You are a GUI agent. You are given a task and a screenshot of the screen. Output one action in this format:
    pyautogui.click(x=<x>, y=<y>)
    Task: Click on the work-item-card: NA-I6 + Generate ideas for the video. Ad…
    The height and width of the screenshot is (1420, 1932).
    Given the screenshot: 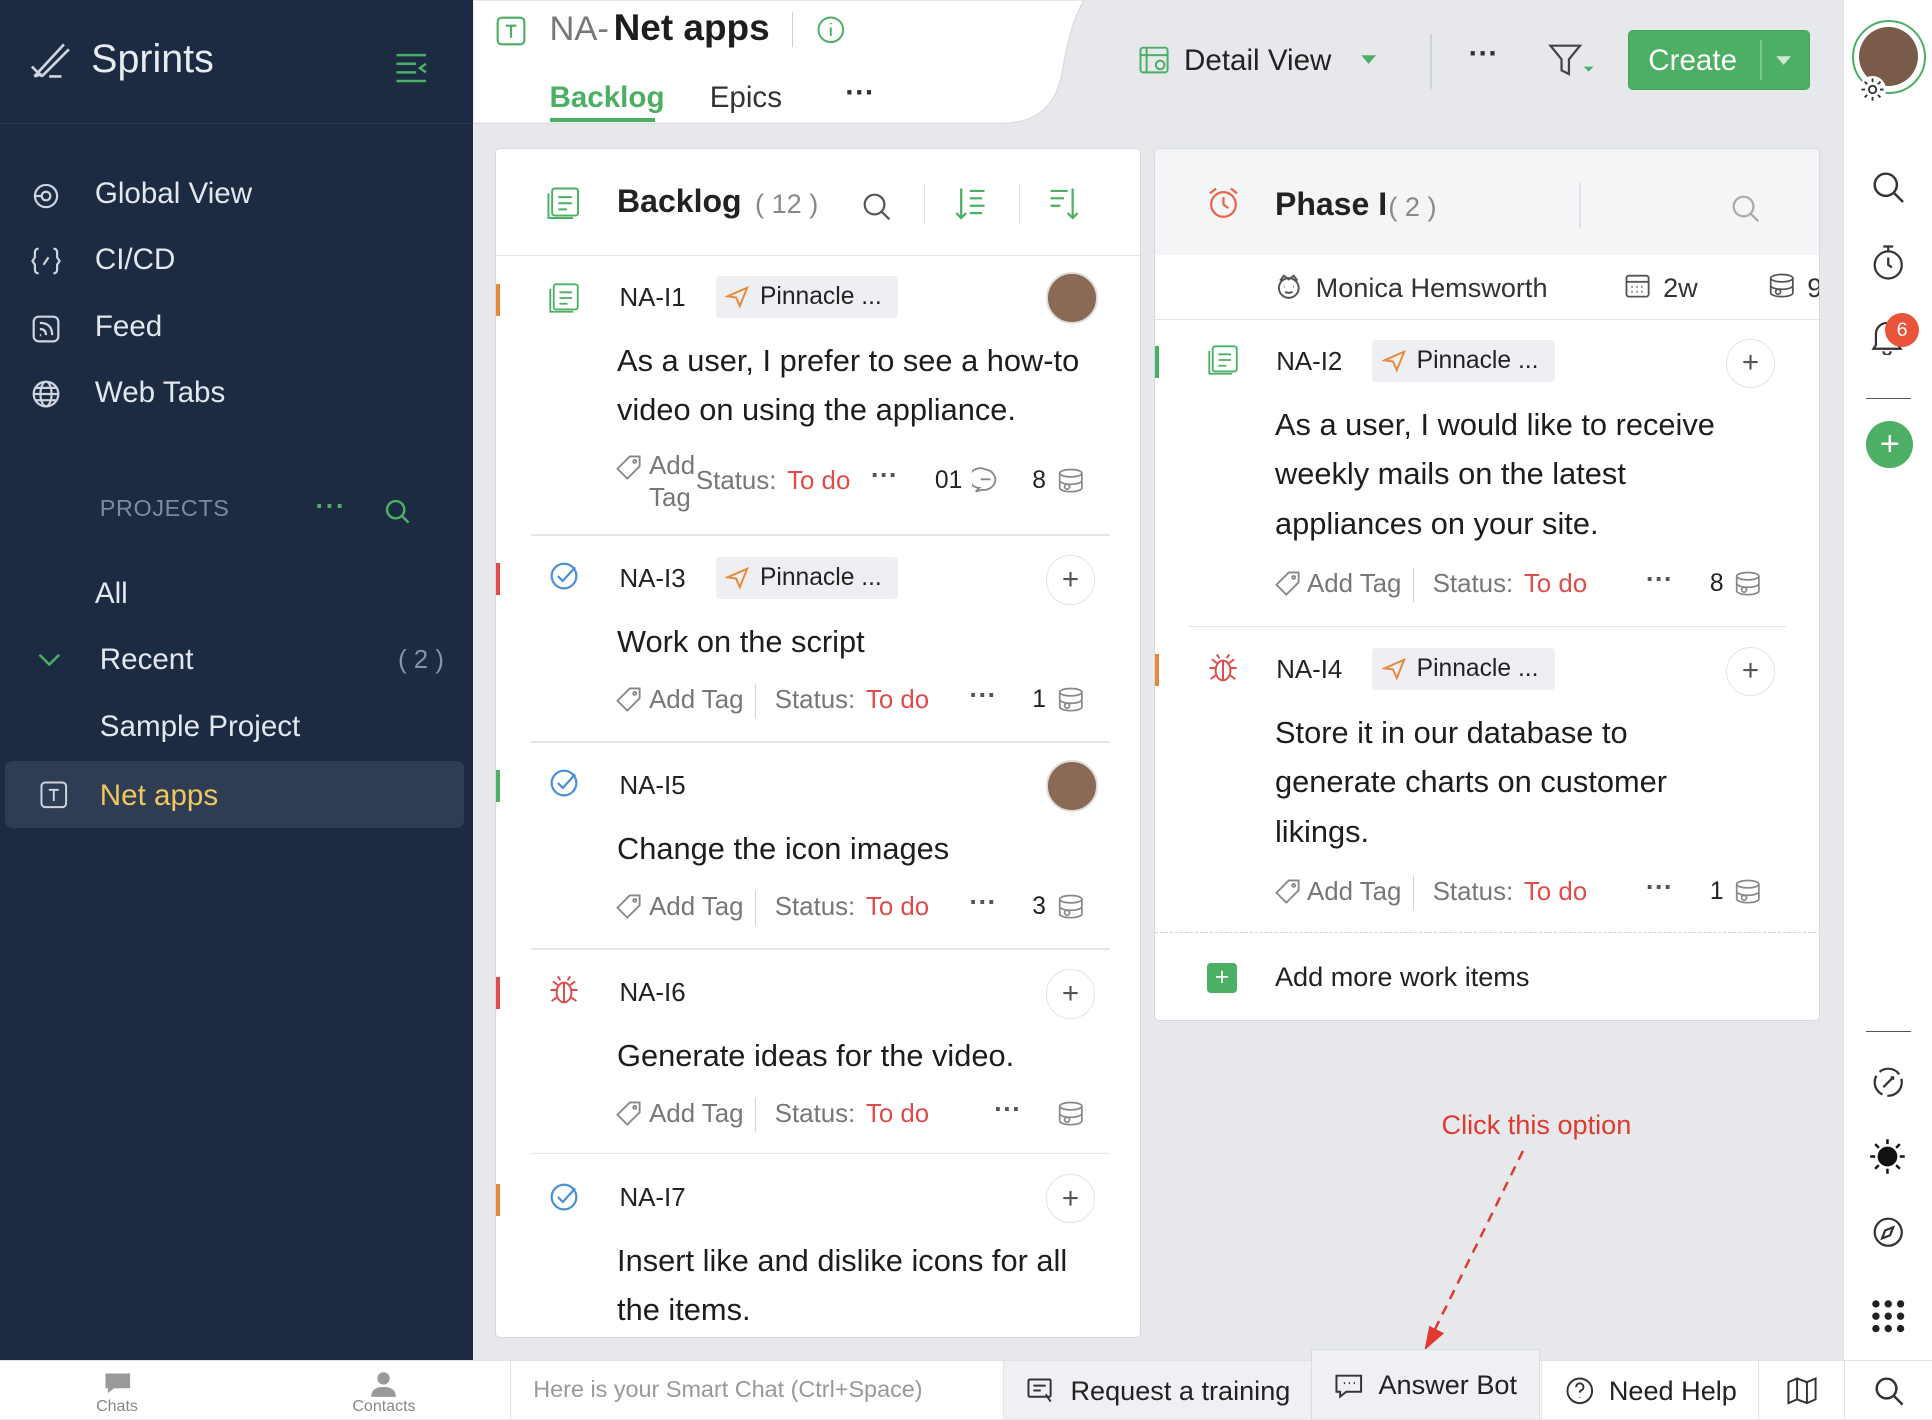 What is the action you would take?
    pyautogui.click(x=818, y=1052)
    